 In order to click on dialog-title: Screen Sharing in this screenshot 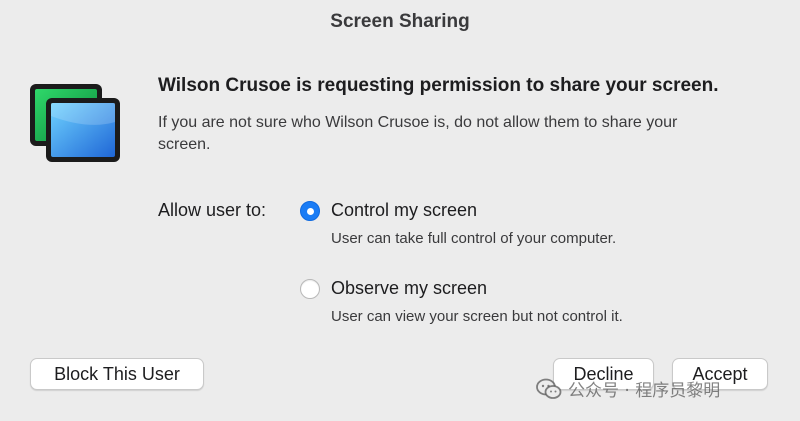, I will do `click(400, 21)`.